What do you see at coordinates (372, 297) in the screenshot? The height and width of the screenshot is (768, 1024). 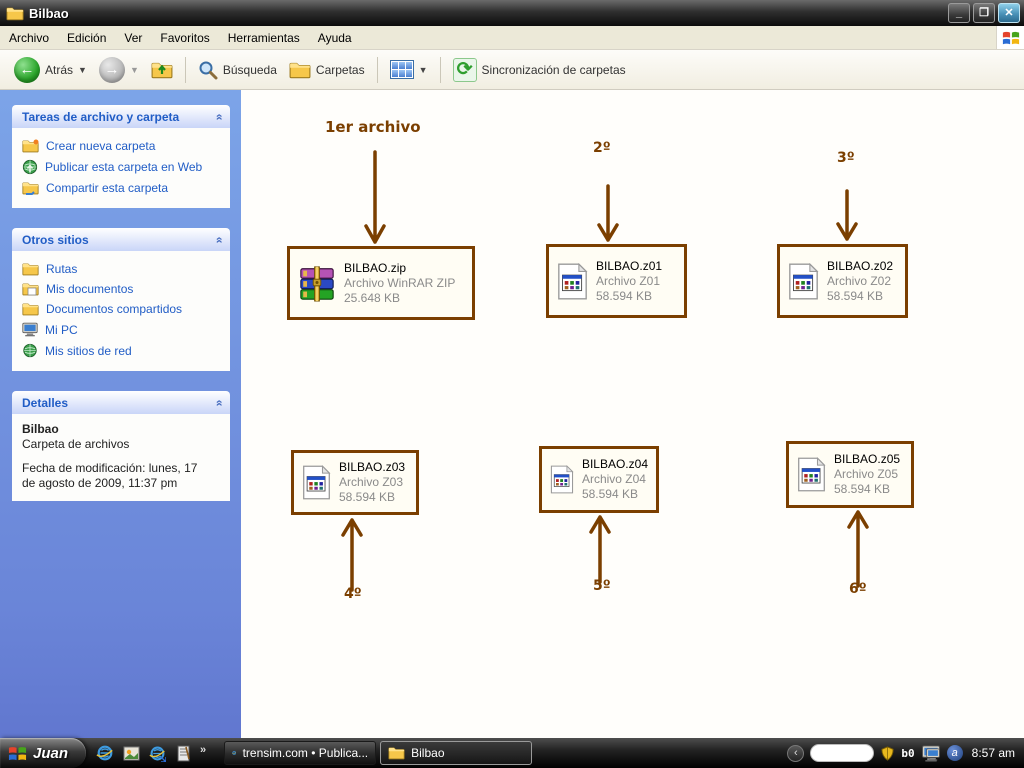 I see `file-size: 25.648 KB` at bounding box center [372, 297].